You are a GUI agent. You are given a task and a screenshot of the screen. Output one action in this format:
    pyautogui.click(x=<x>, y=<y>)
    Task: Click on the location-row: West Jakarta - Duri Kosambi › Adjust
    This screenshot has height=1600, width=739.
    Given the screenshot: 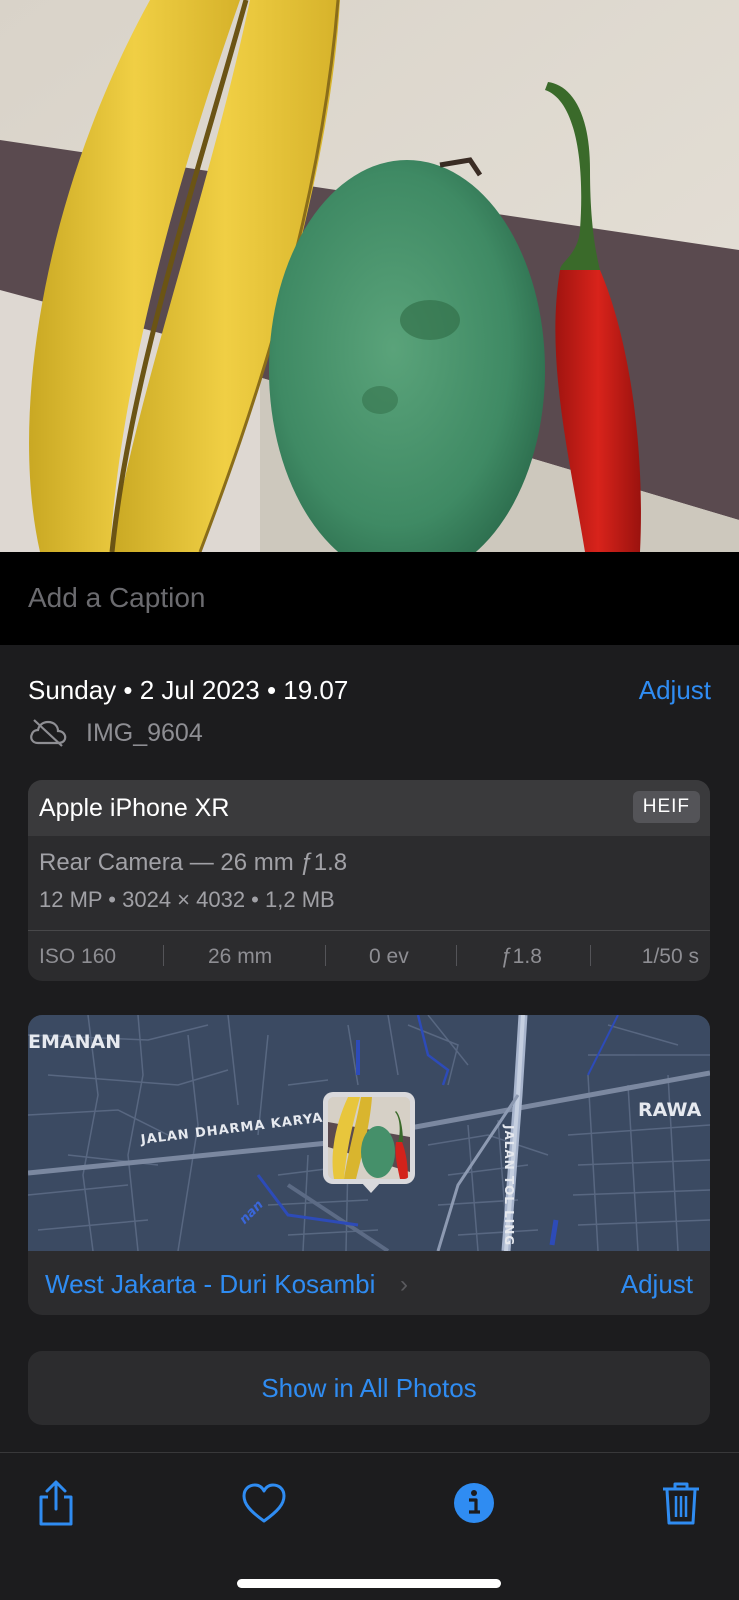 What is the action you would take?
    pyautogui.click(x=369, y=1283)
    